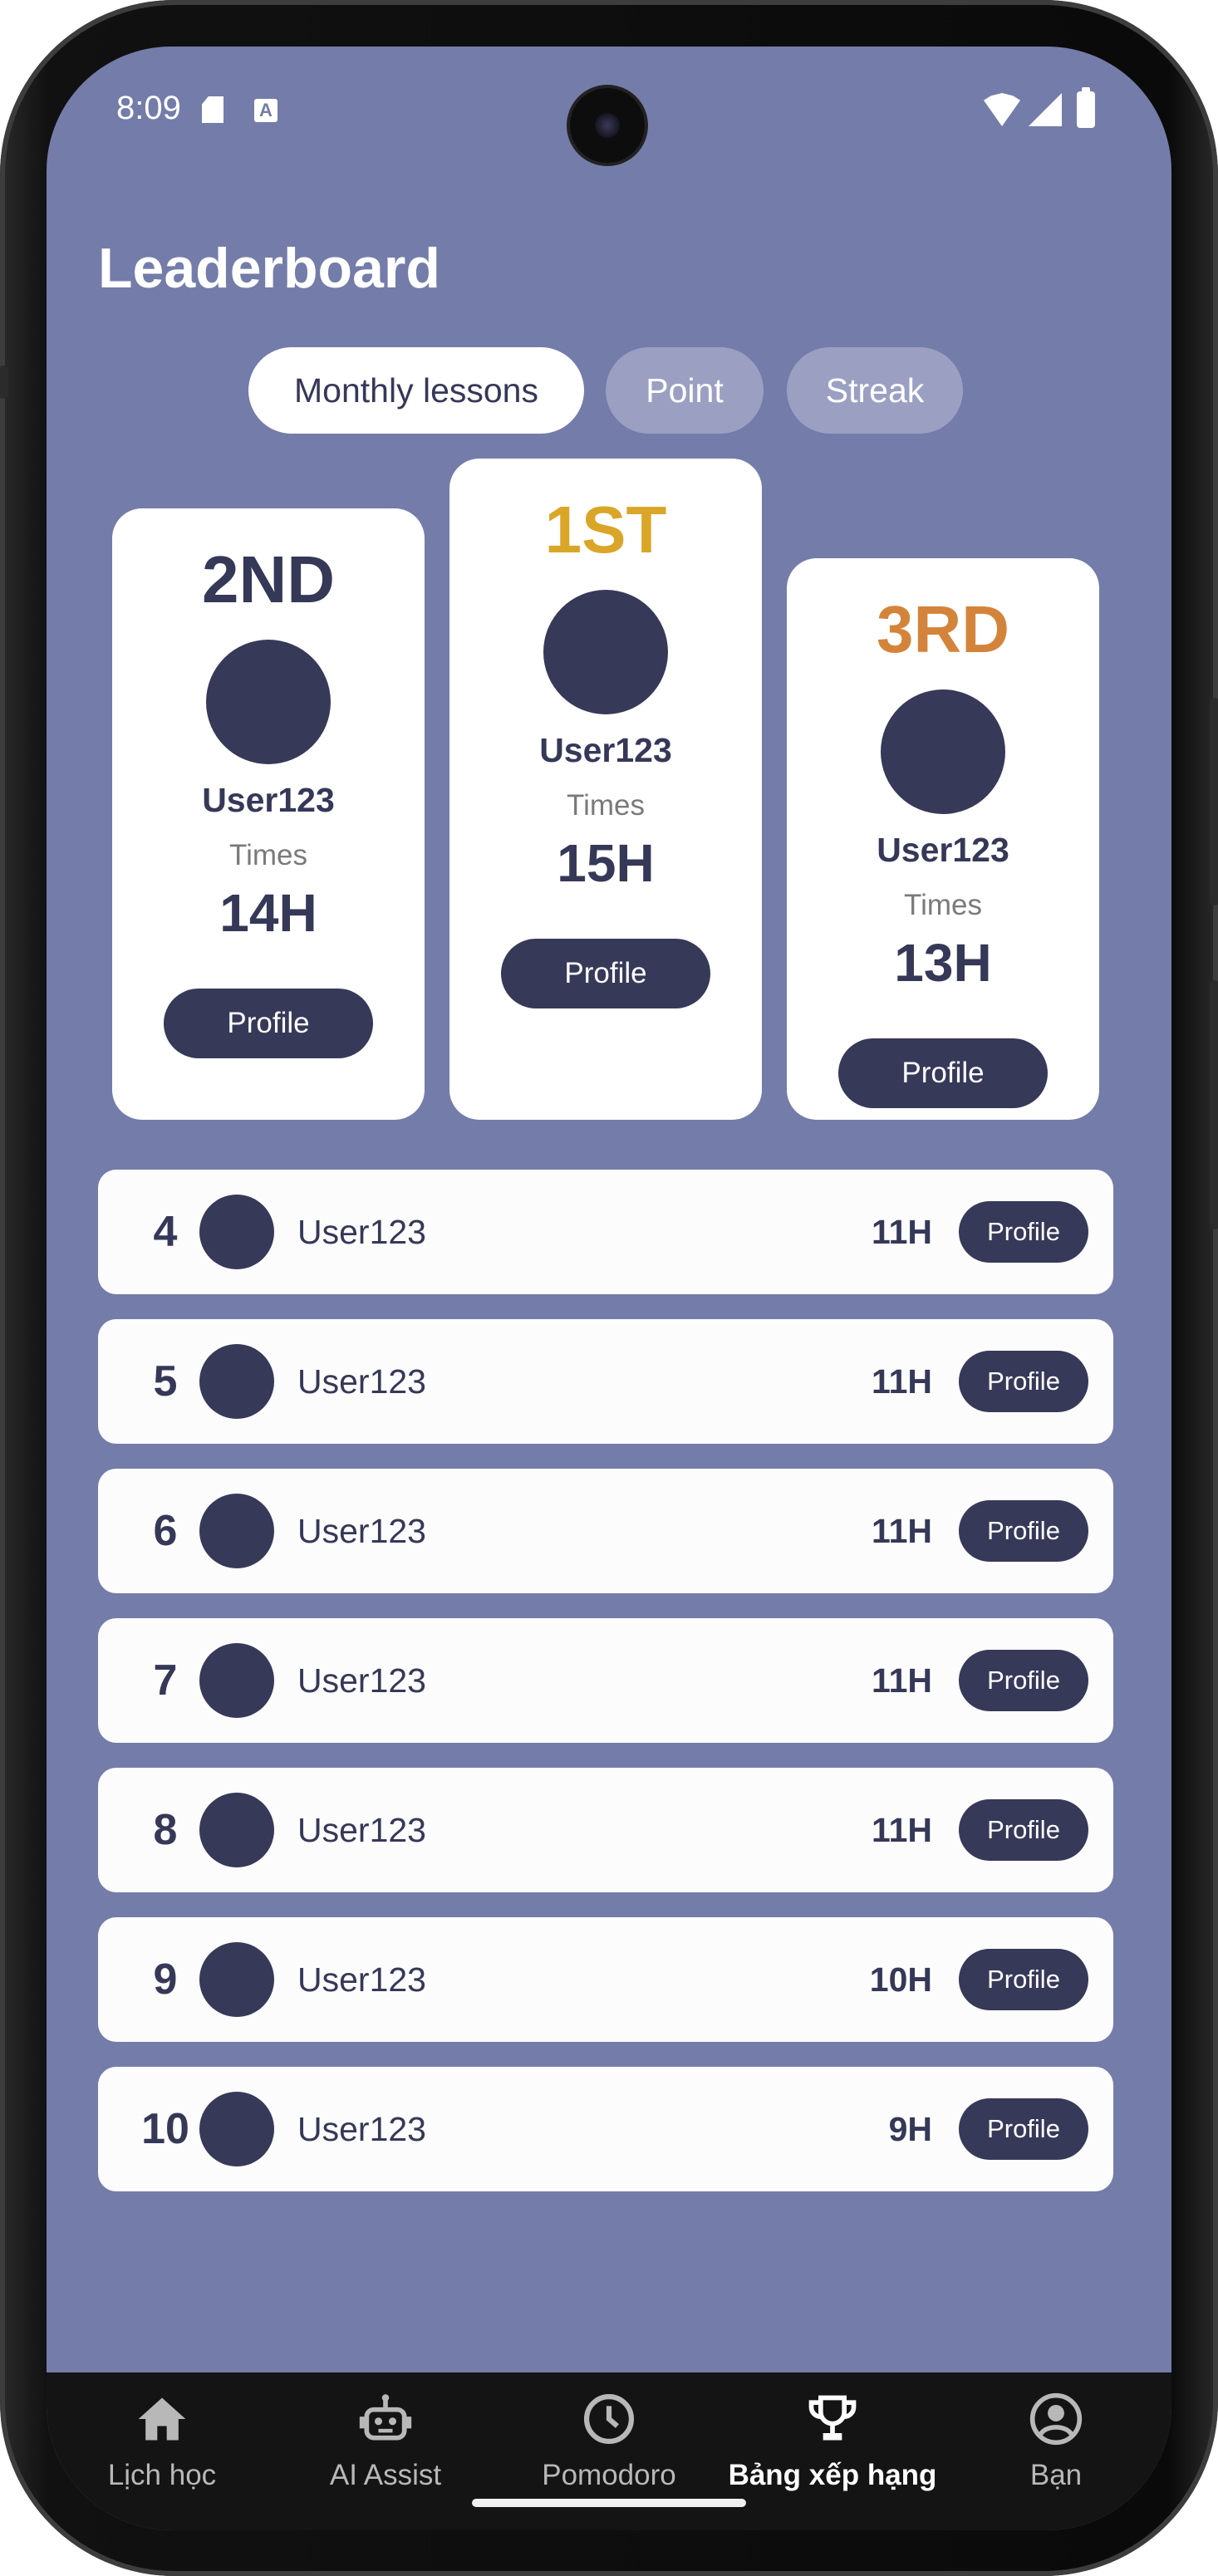 This screenshot has width=1218, height=2576. What do you see at coordinates (212, 109) in the screenshot?
I see `sd-card-icon` at bounding box center [212, 109].